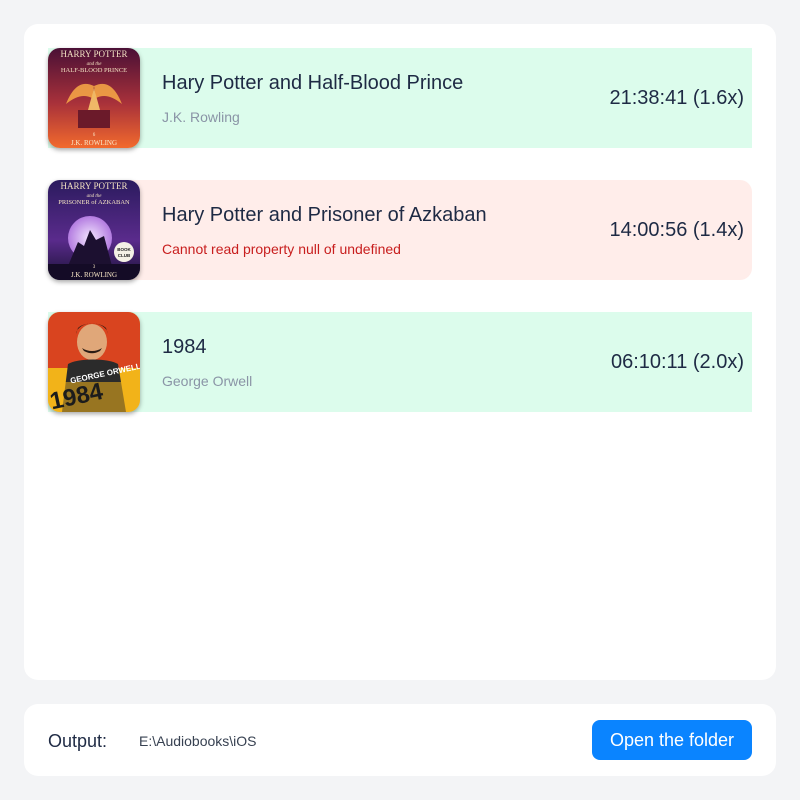 This screenshot has height=800, width=800. What do you see at coordinates (313, 83) in the screenshot?
I see `book-title: Hary Potter and Half-Blood Prince` at bounding box center [313, 83].